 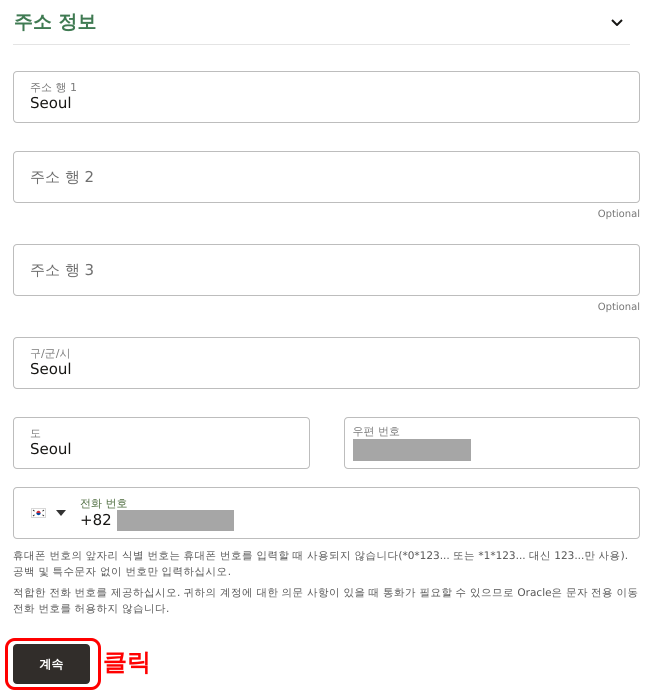 I want to click on text-field: 구/군/시 Seoul, so click(x=326, y=363).